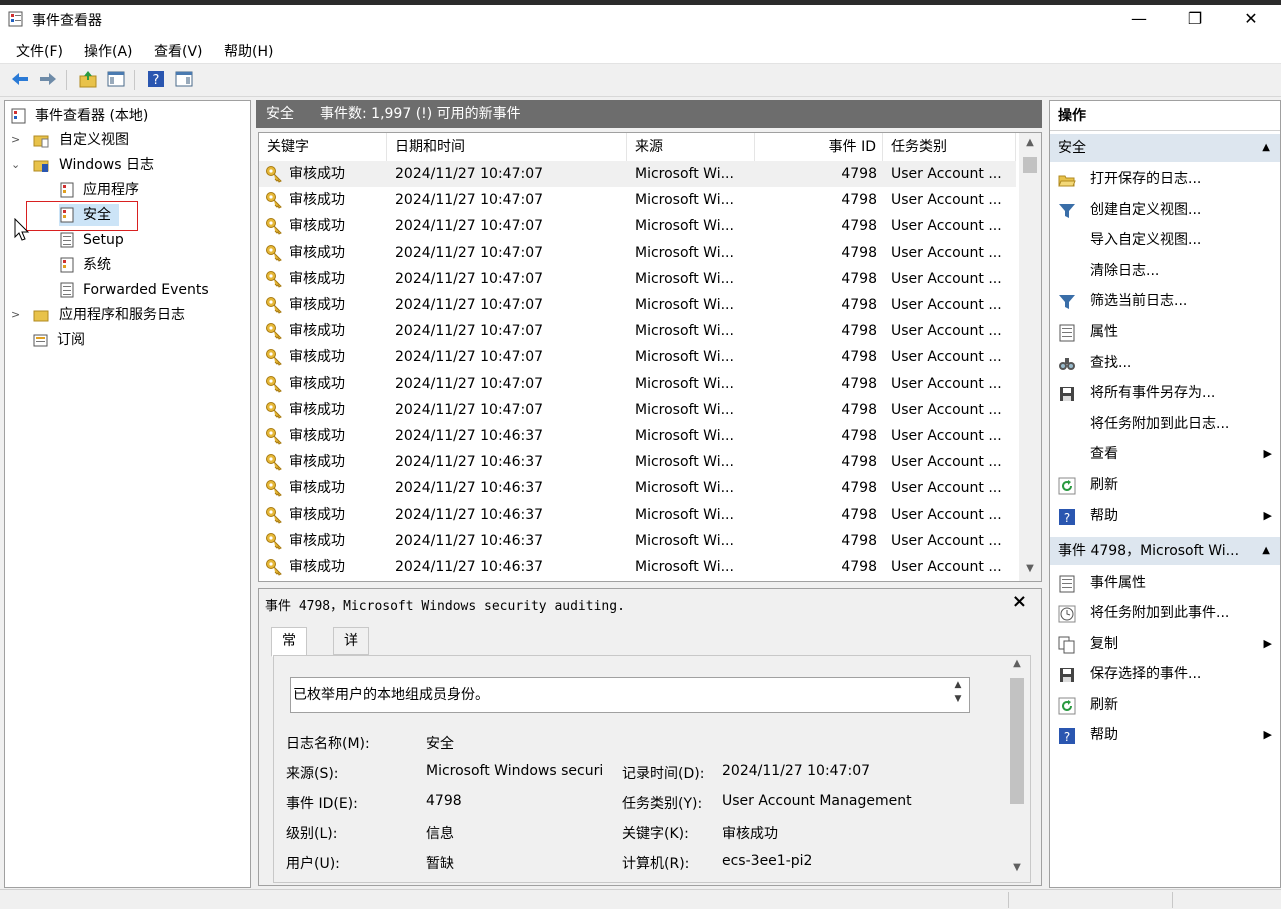  What do you see at coordinates (1165, 332) in the screenshot?
I see `action-properties: 属性` at bounding box center [1165, 332].